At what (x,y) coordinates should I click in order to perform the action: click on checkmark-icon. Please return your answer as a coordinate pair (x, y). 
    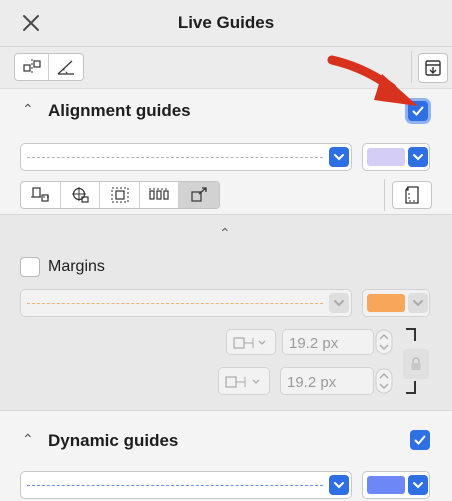
    Looking at the image, I should click on (420, 440).